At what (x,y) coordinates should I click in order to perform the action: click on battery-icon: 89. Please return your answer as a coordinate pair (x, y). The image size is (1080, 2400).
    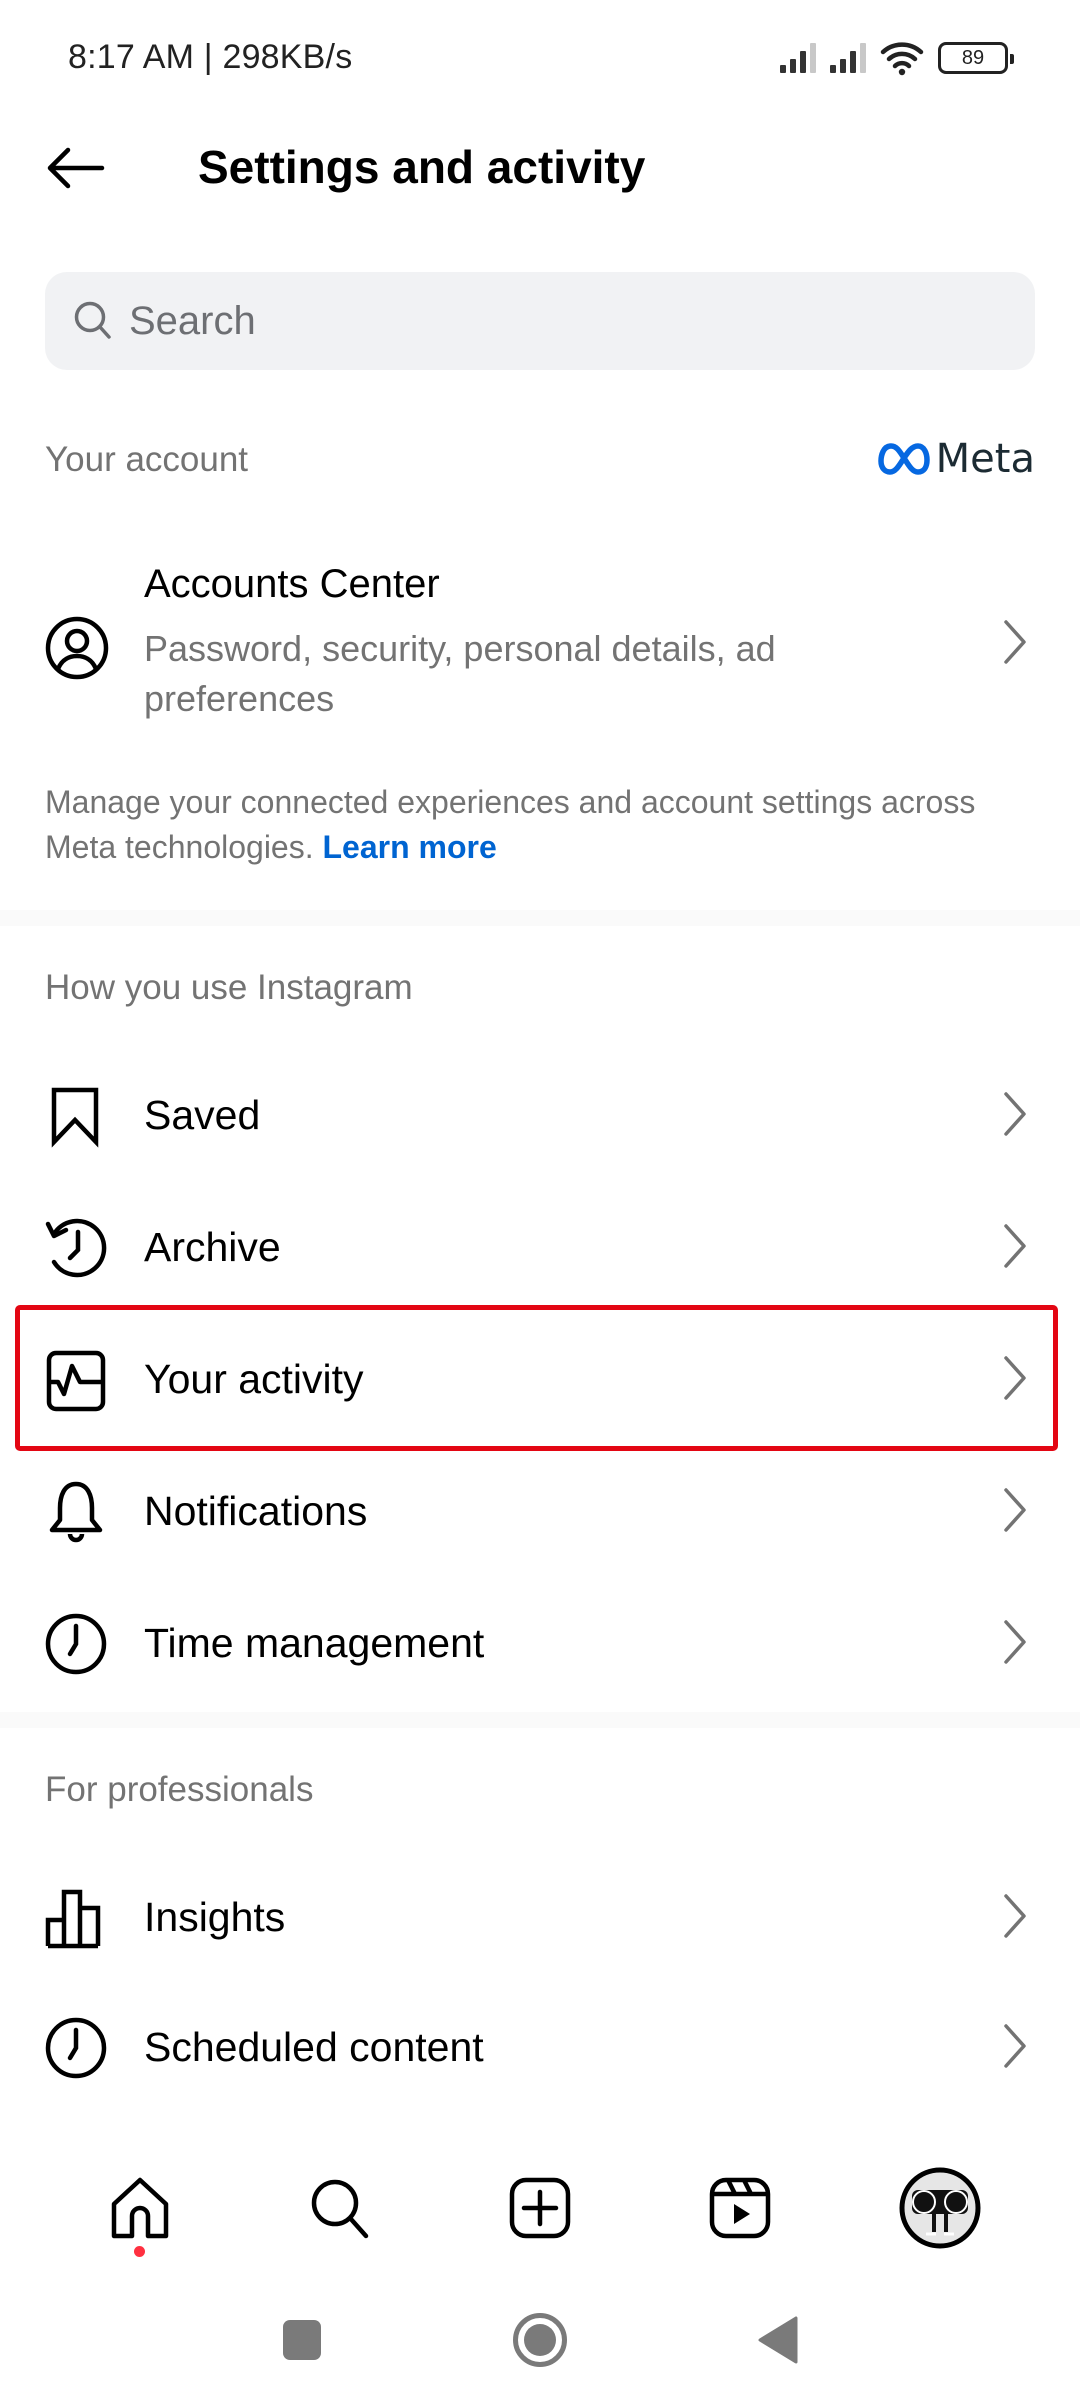
    Looking at the image, I should click on (976, 58).